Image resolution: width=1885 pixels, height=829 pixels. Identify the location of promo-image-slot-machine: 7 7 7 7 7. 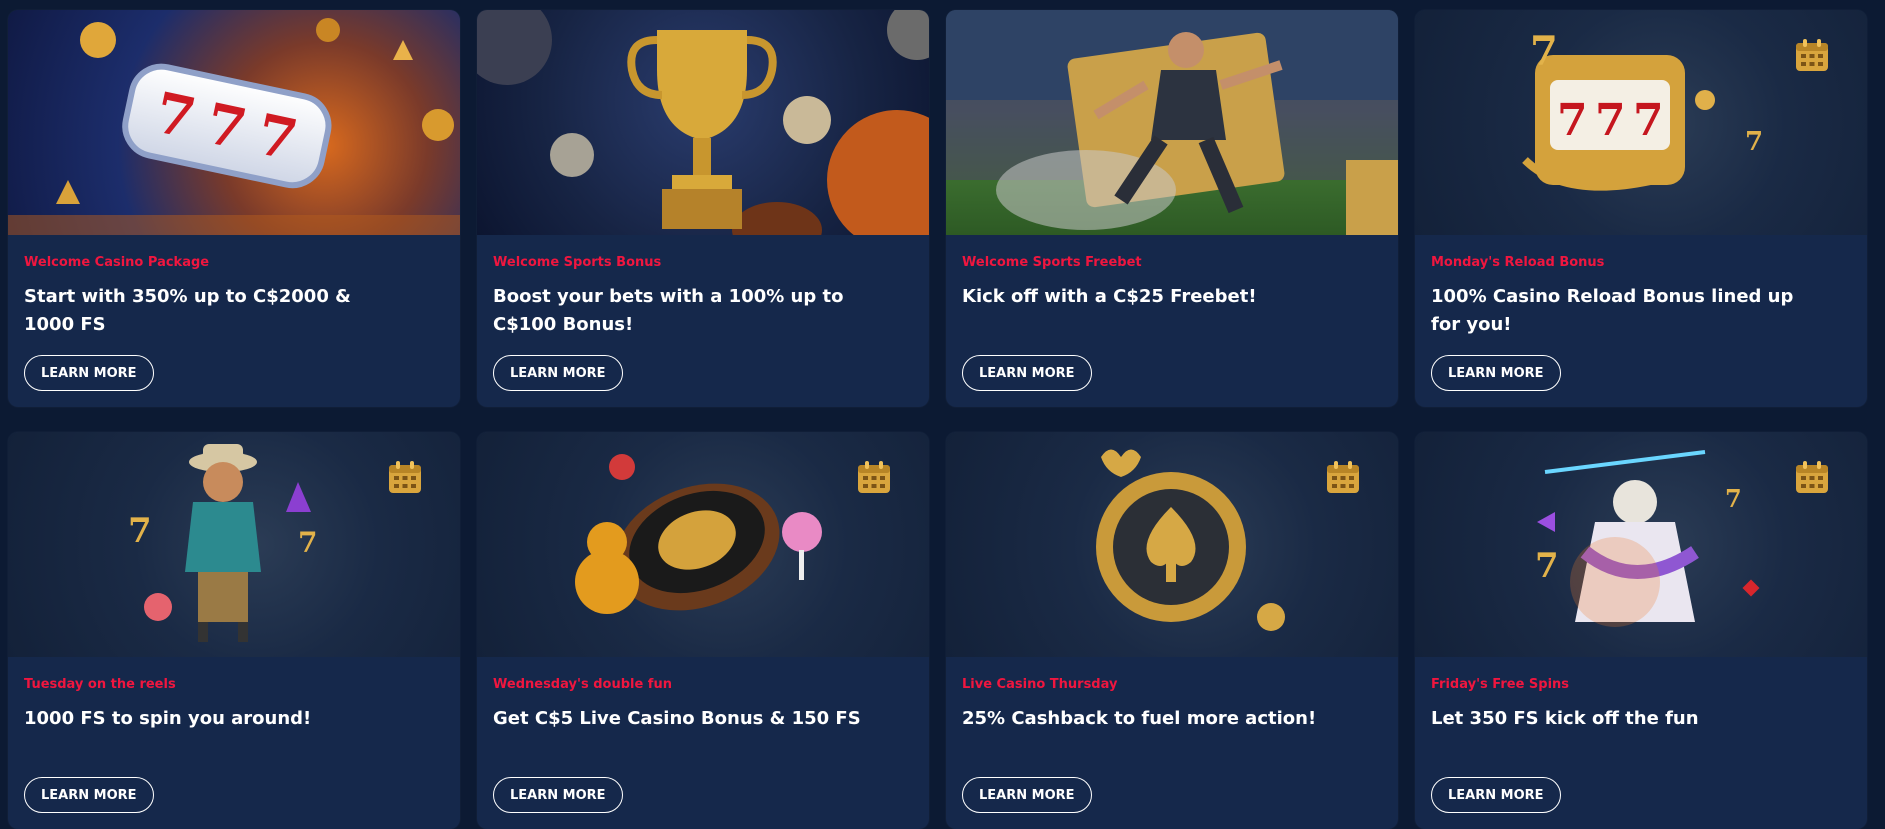
(1641, 122).